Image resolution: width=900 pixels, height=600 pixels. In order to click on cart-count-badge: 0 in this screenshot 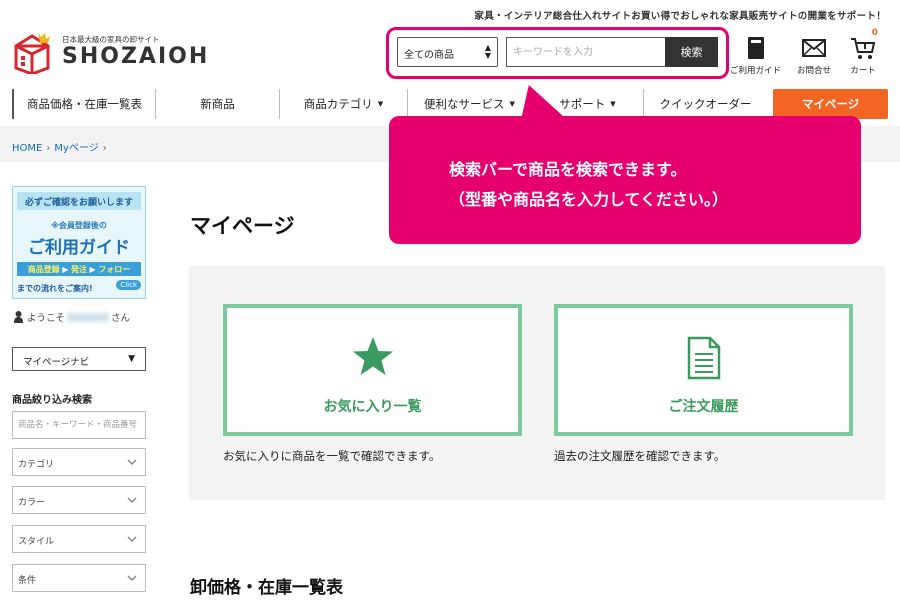, I will do `click(874, 33)`.